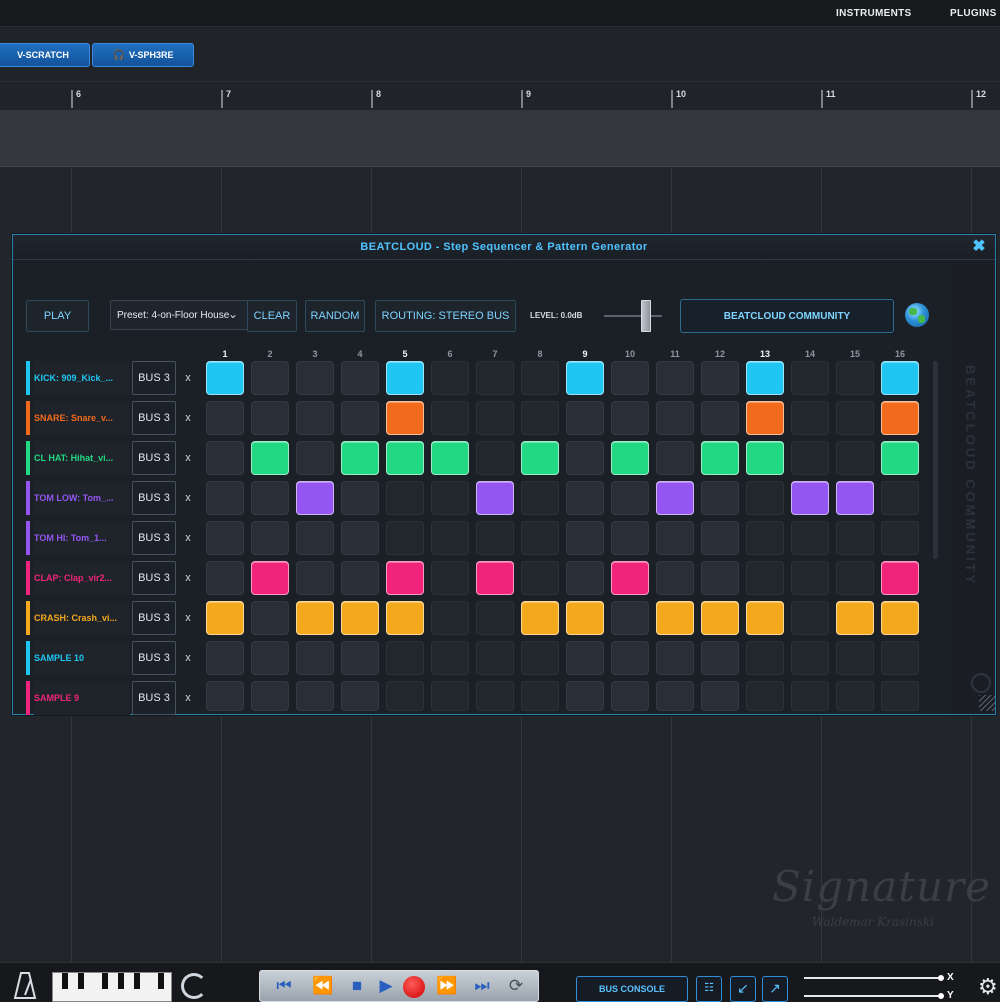 This screenshot has width=1000, height=1002. What do you see at coordinates (445, 316) in the screenshot?
I see `routing-button: ROUTING: STEREO BUS` at bounding box center [445, 316].